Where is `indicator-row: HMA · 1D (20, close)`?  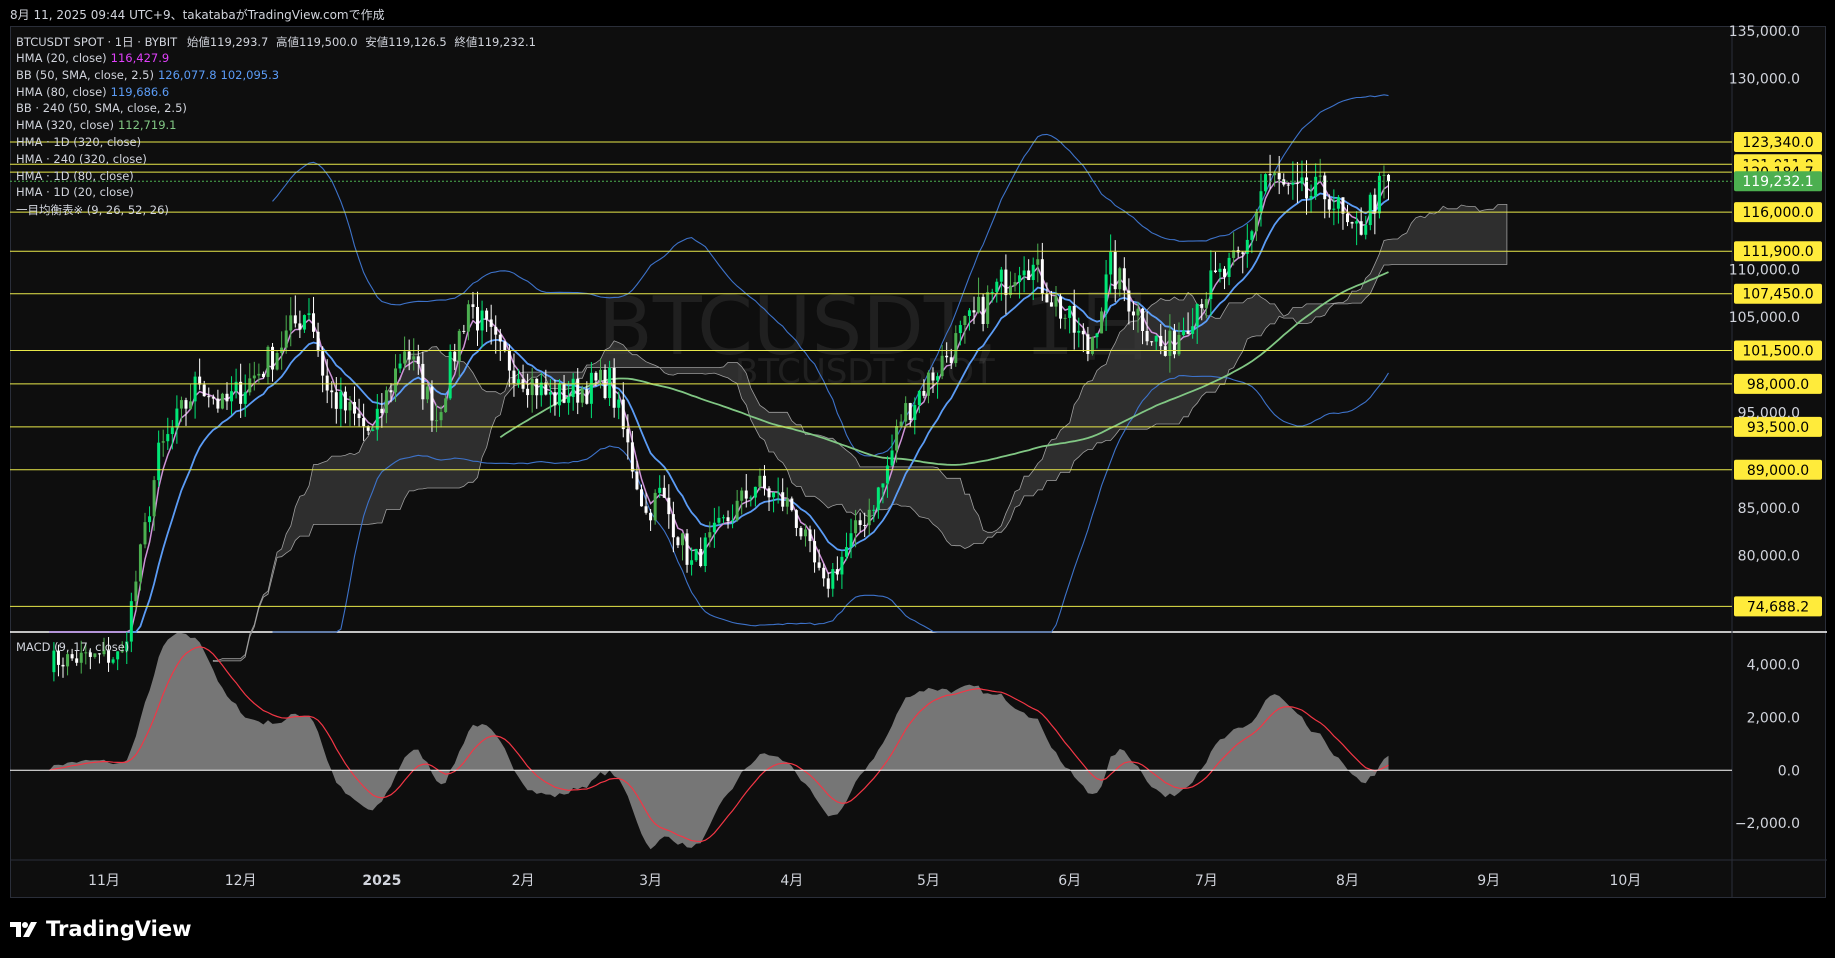 indicator-row: HMA · 1D (20, close) is located at coordinates (75, 192).